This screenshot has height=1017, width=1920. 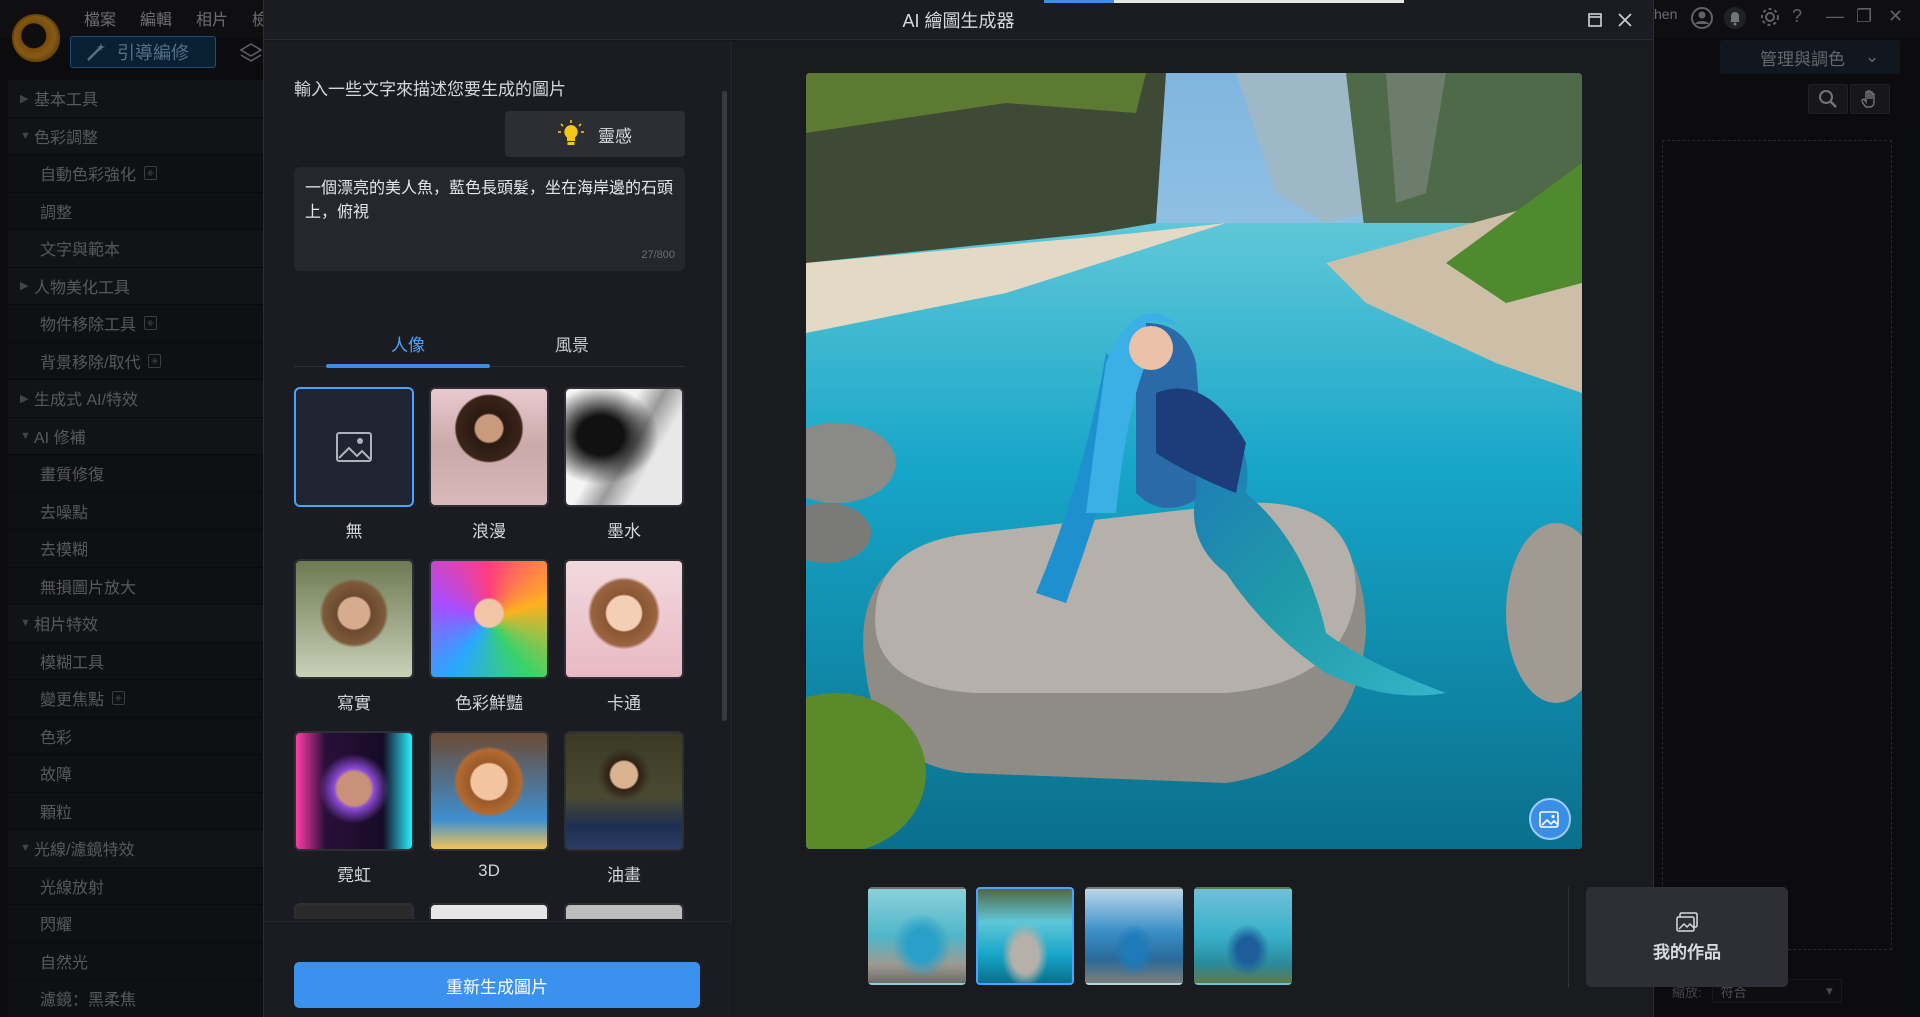 I want to click on regenerate-button: 重新生成圖片, so click(x=497, y=985).